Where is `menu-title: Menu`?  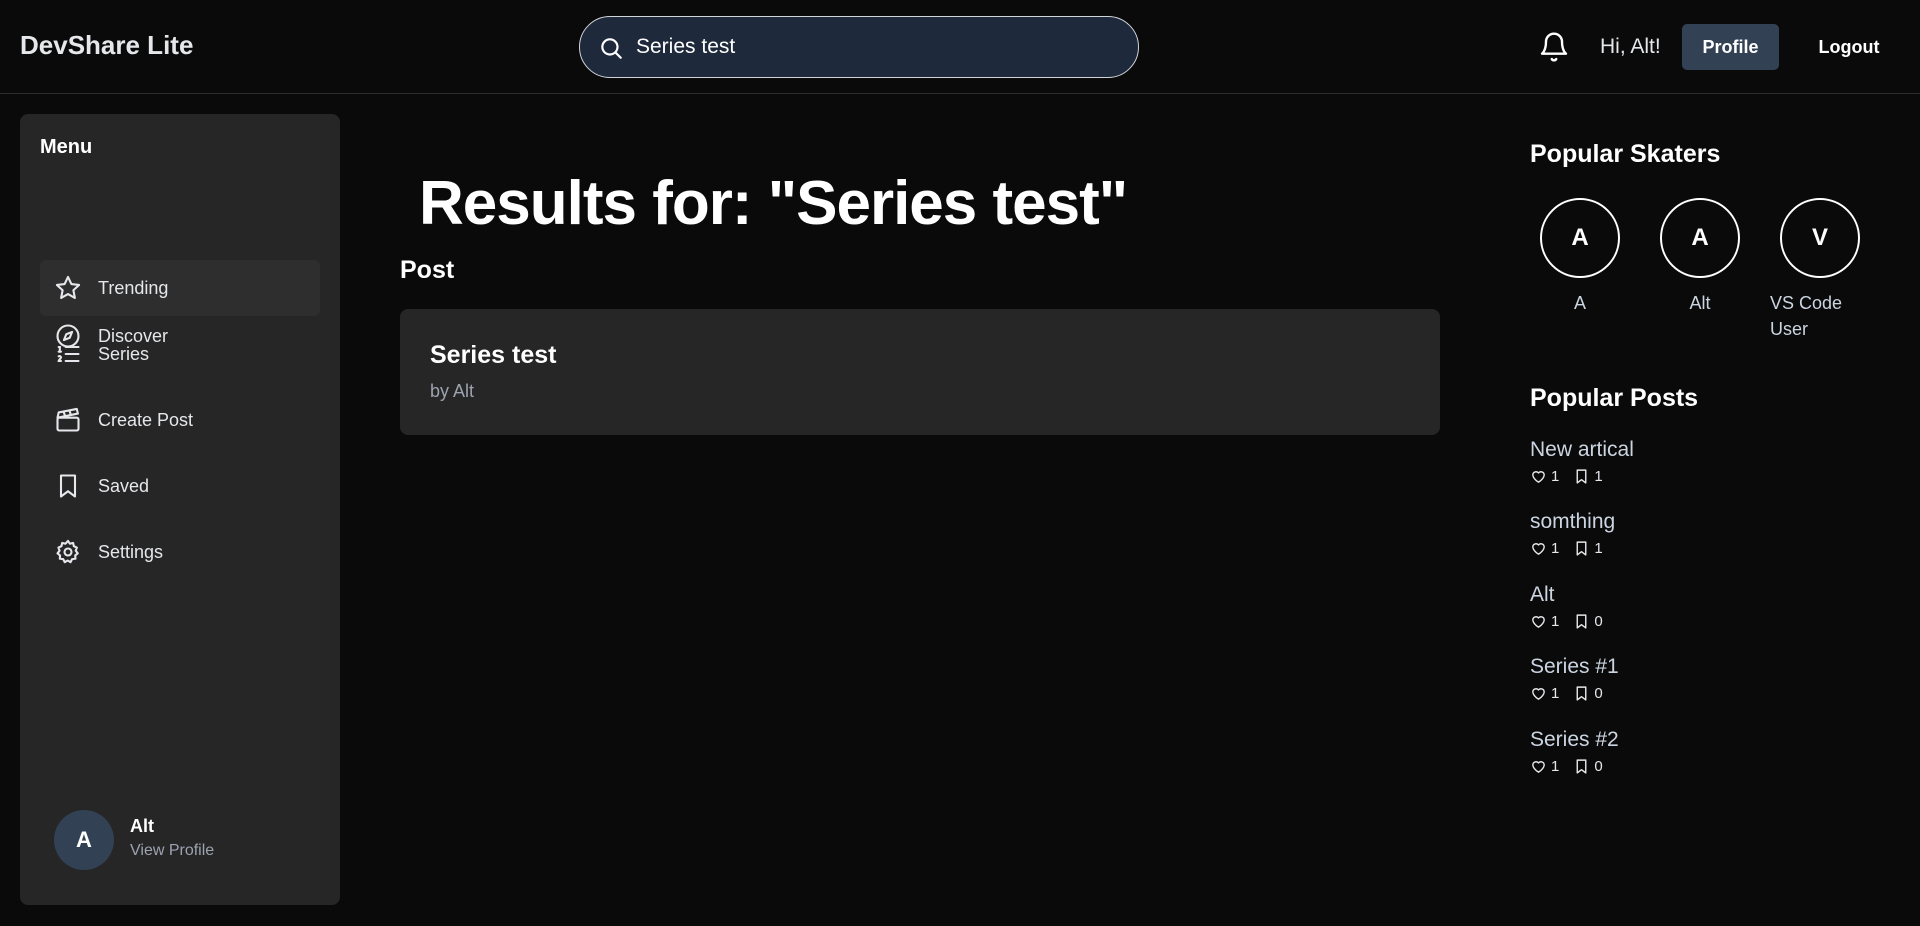
menu-title: Menu is located at coordinates (66, 147).